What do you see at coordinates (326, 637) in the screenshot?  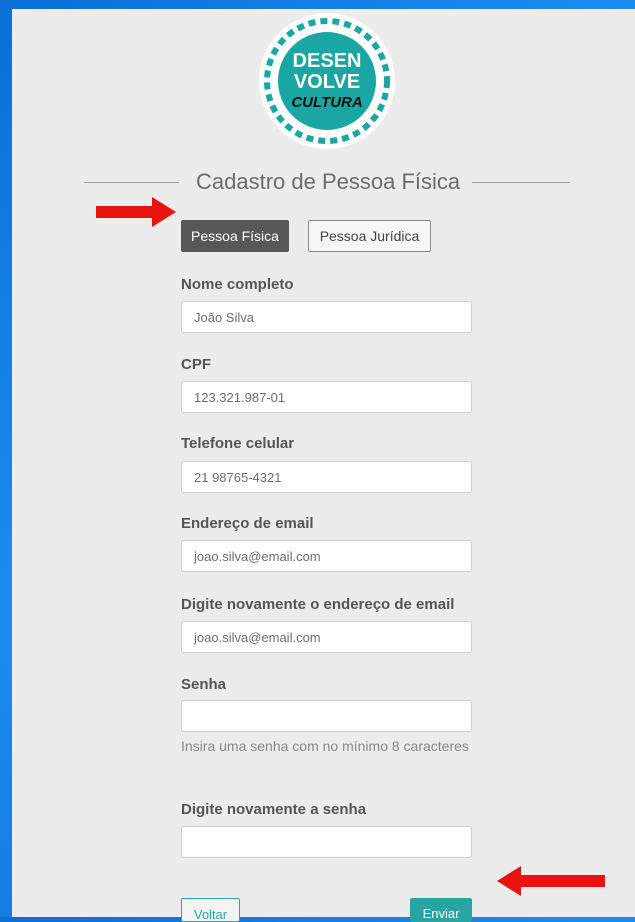 I see `email-confirm-input: joao.silva@email.com` at bounding box center [326, 637].